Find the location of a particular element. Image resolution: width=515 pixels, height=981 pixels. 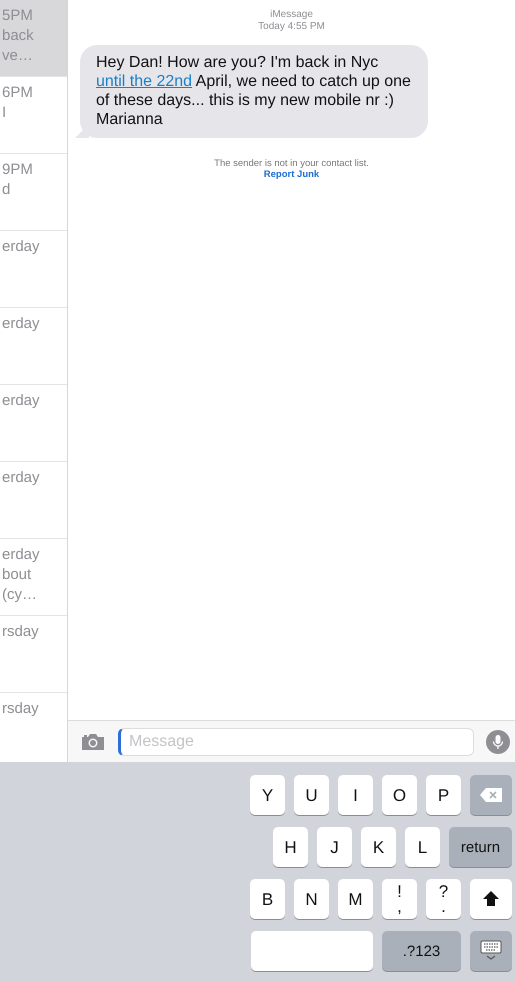

message-field: Message is located at coordinates (296, 742).